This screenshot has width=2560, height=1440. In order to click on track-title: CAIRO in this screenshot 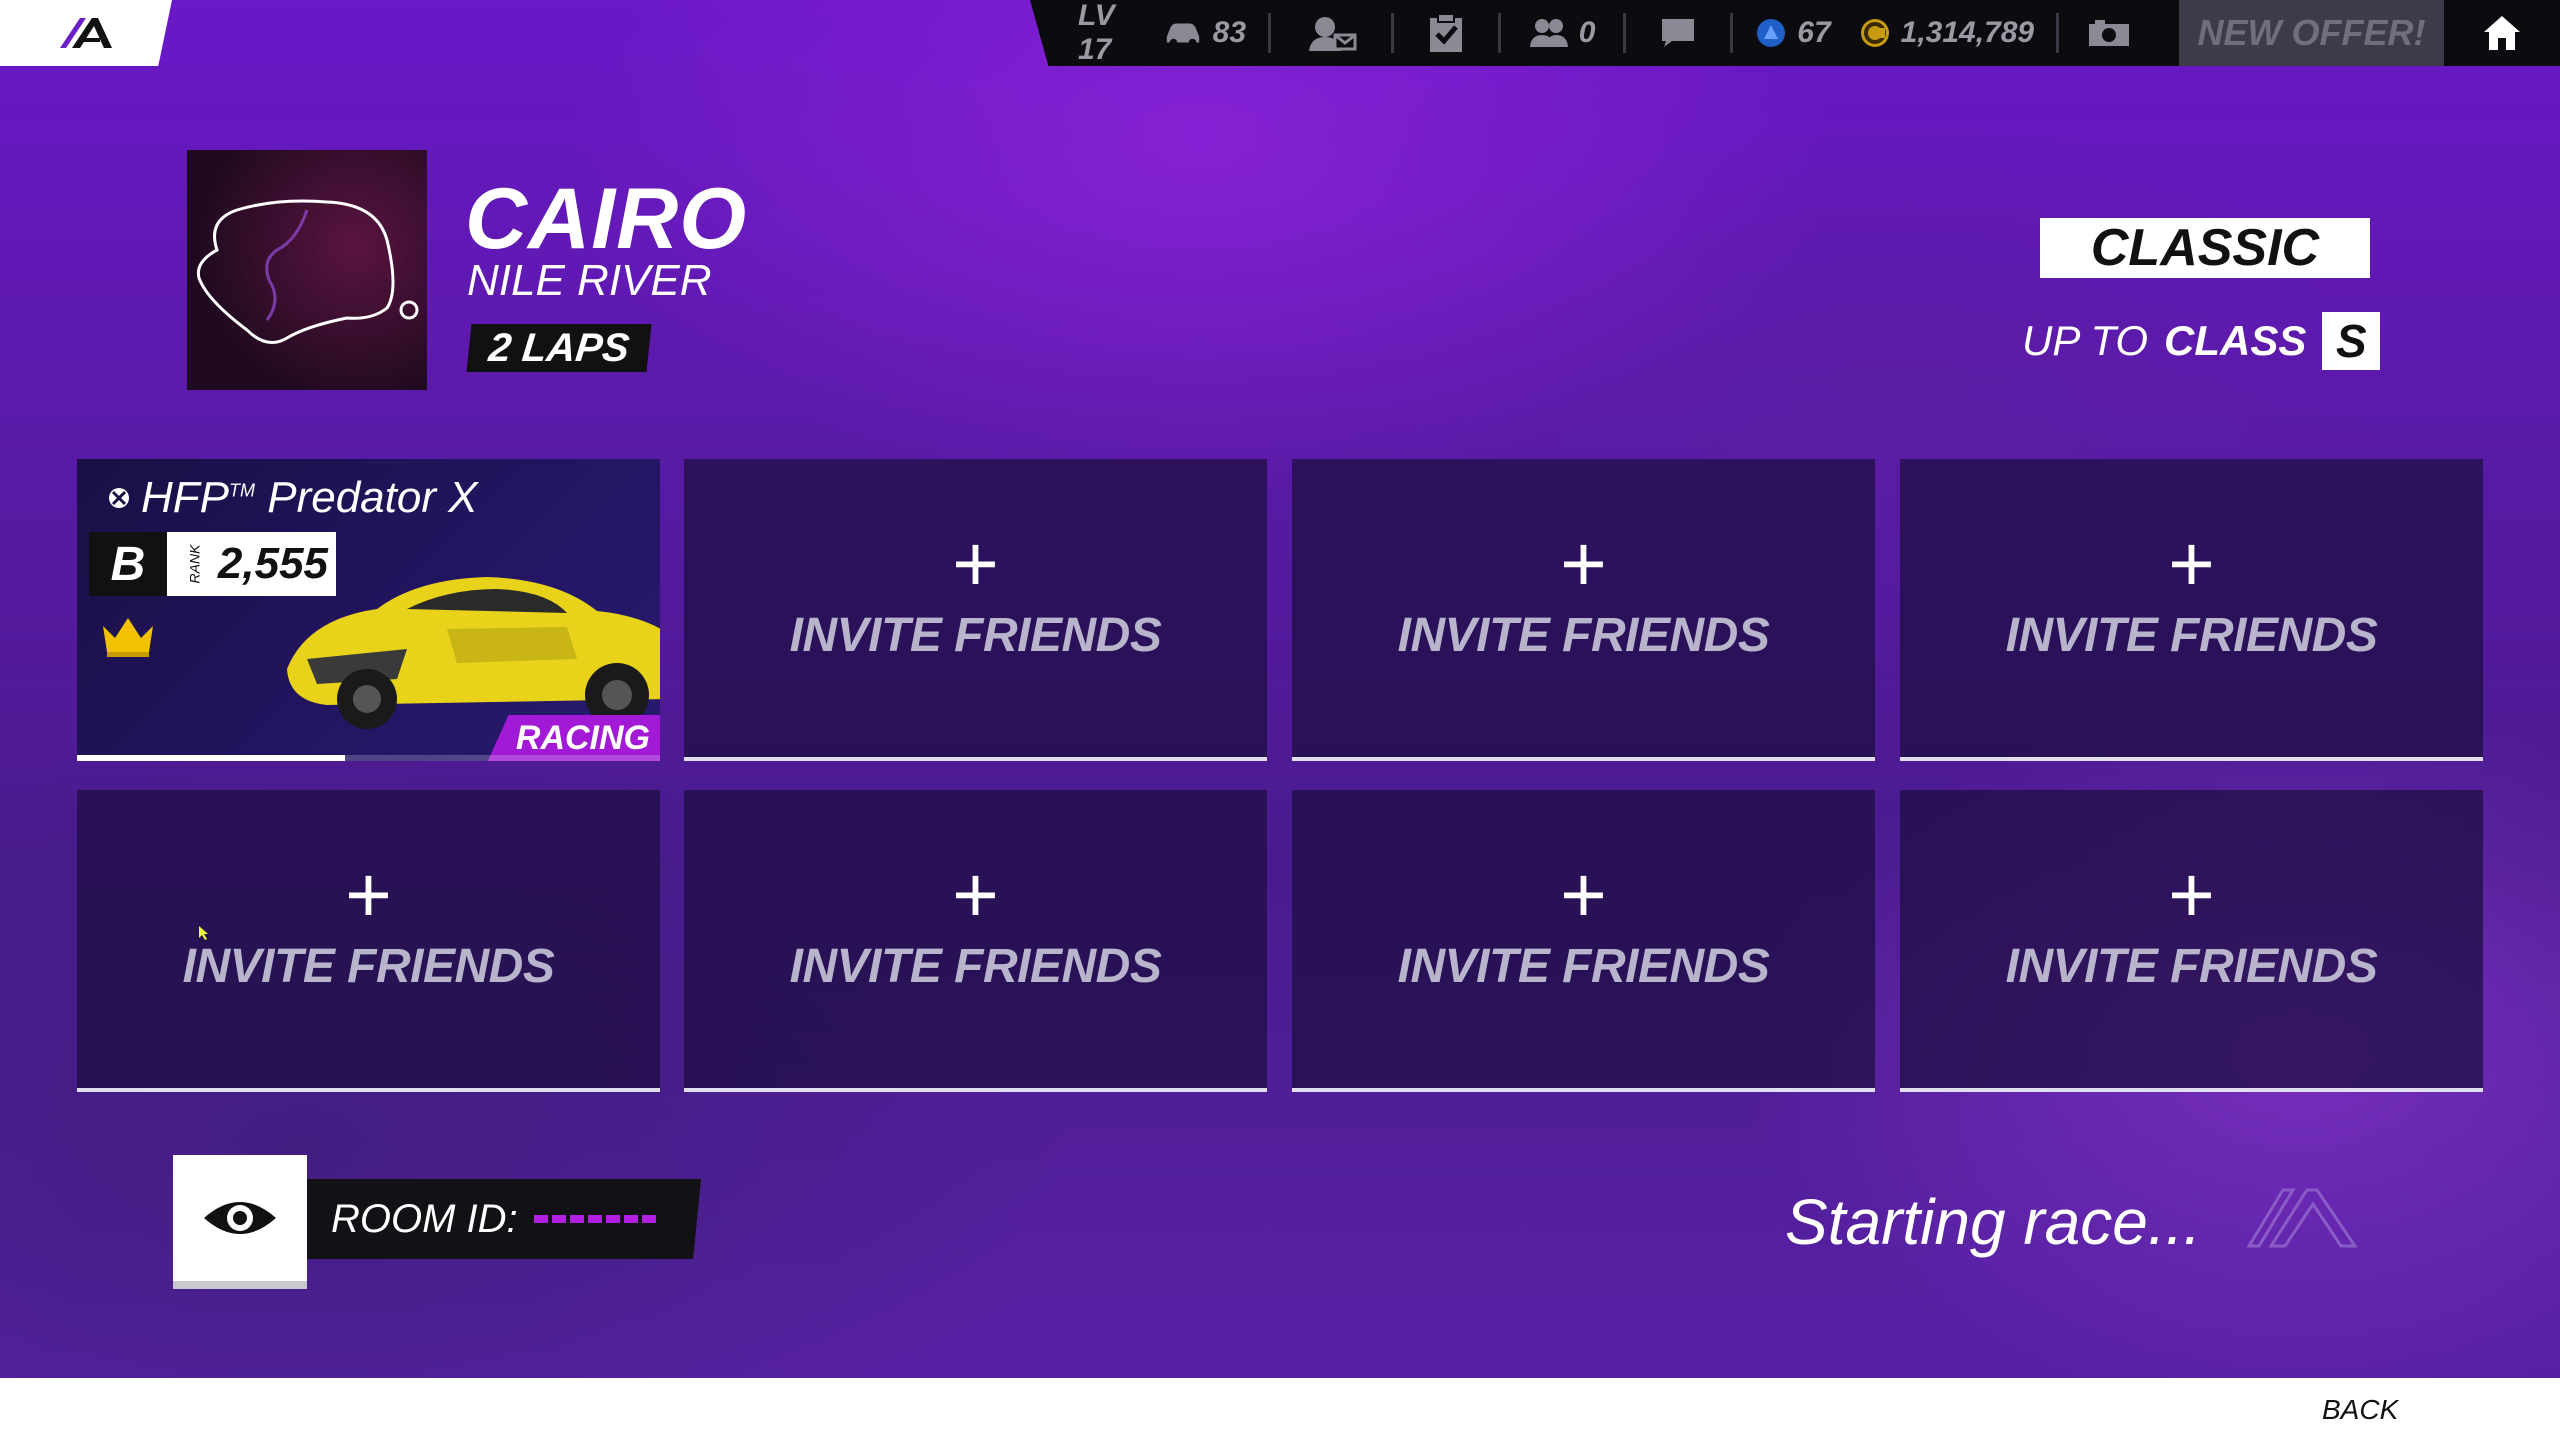, I will do `click(606, 219)`.